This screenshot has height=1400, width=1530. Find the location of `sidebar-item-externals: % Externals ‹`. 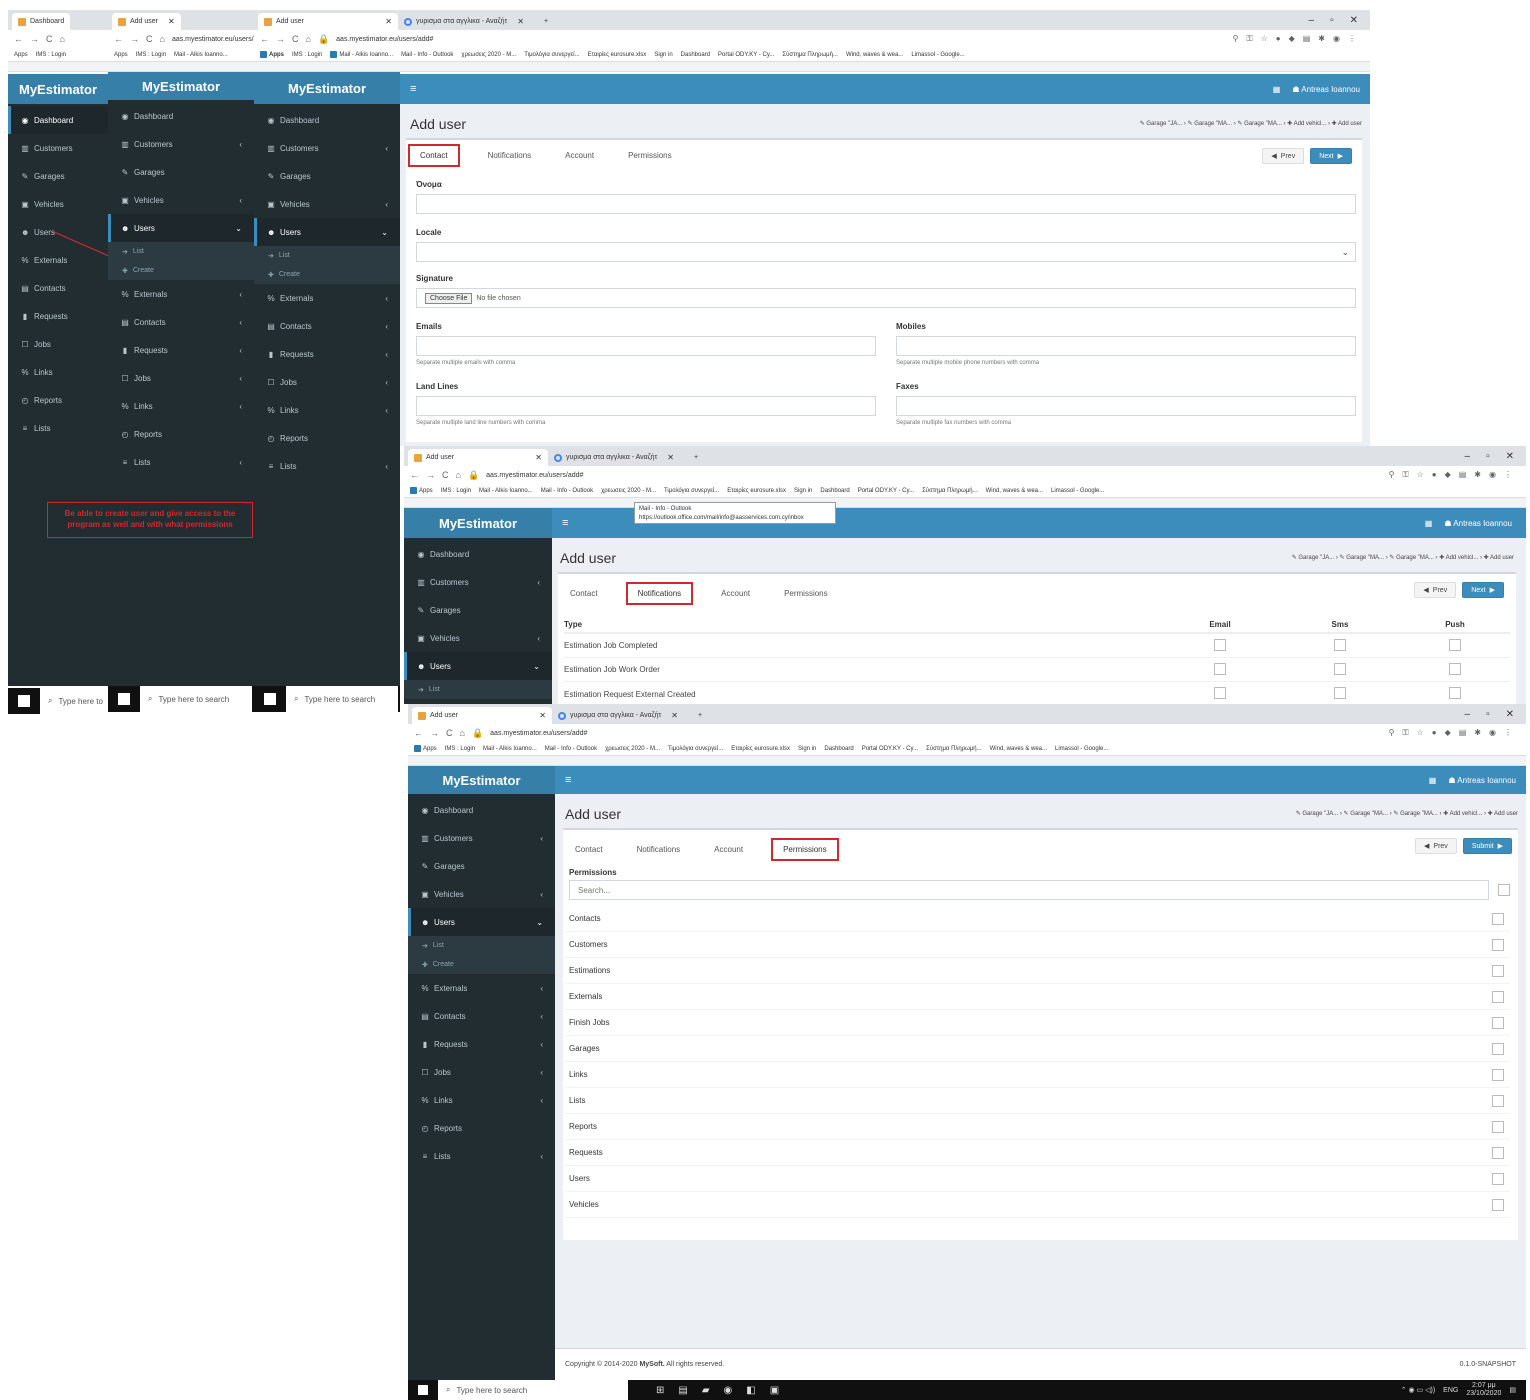

sidebar-item-externals: % Externals ‹ is located at coordinates (327, 298).